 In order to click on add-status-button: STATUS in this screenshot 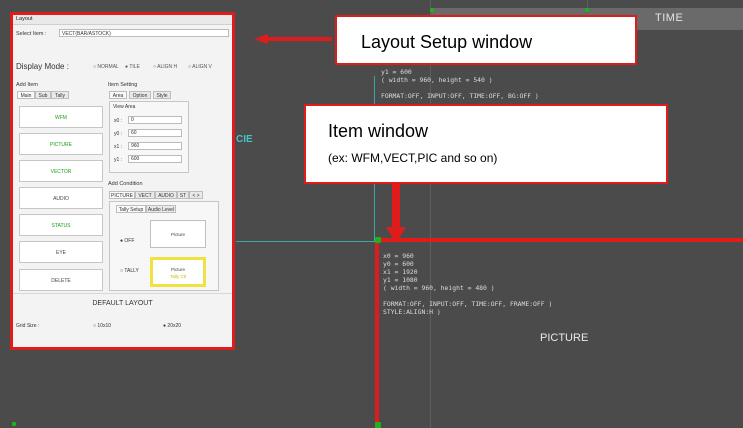, I will do `click(61, 225)`.